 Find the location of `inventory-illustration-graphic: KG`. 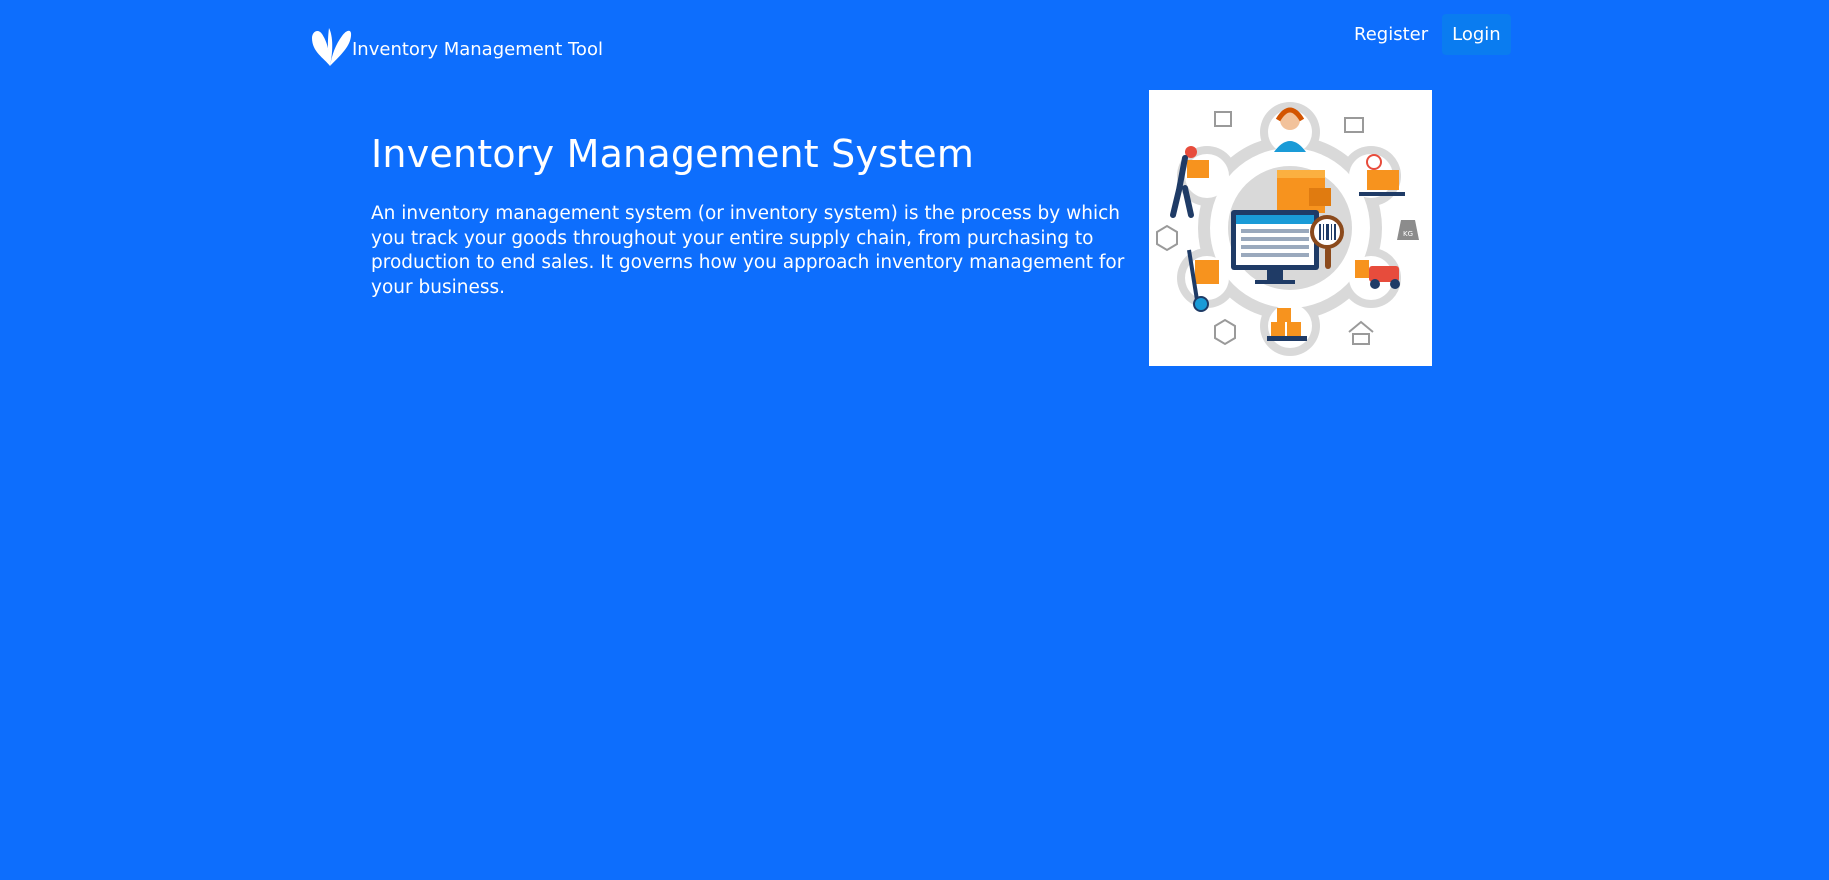

inventory-illustration-graphic: KG is located at coordinates (1287, 229).